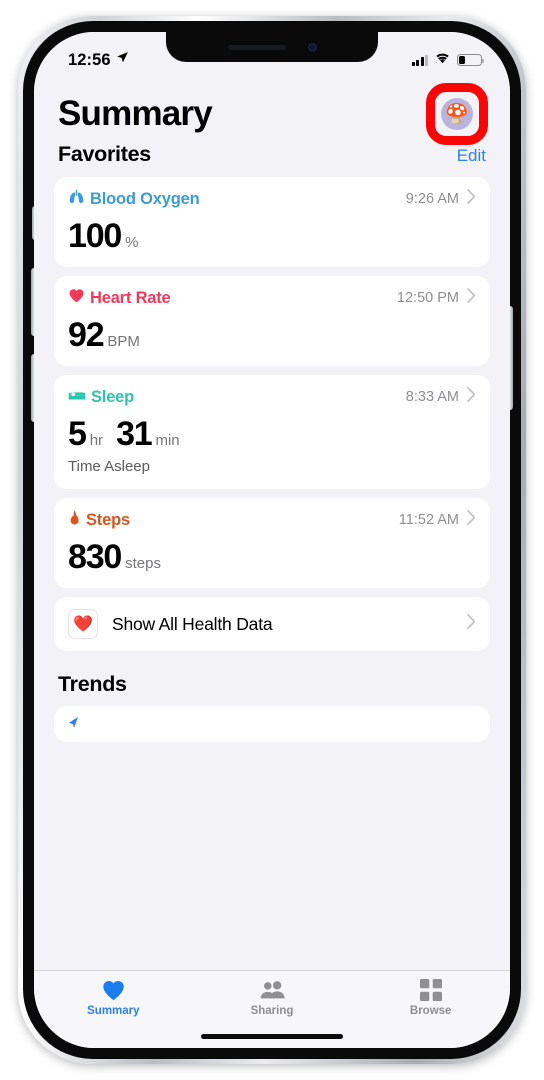 This screenshot has height=1080, width=544. I want to click on tab-browse: Browse, so click(430, 997).